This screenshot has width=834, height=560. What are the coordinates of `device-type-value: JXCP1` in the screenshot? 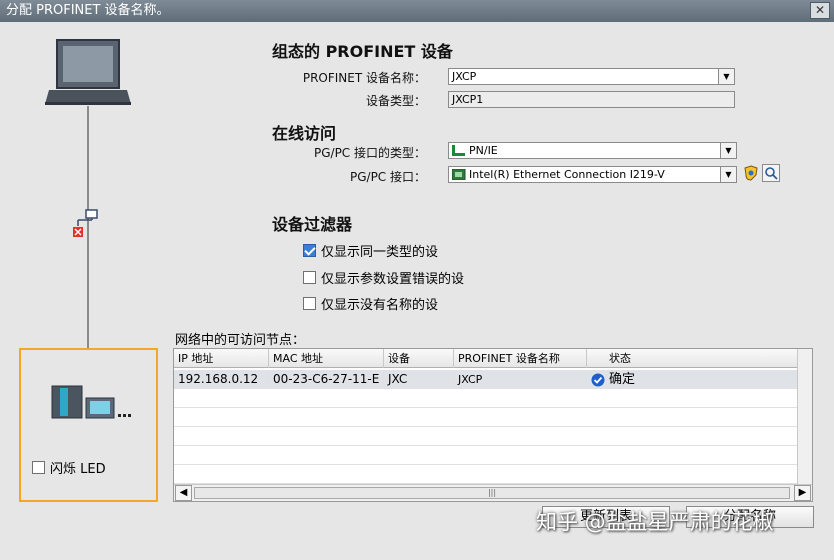 It's located at (468, 99).